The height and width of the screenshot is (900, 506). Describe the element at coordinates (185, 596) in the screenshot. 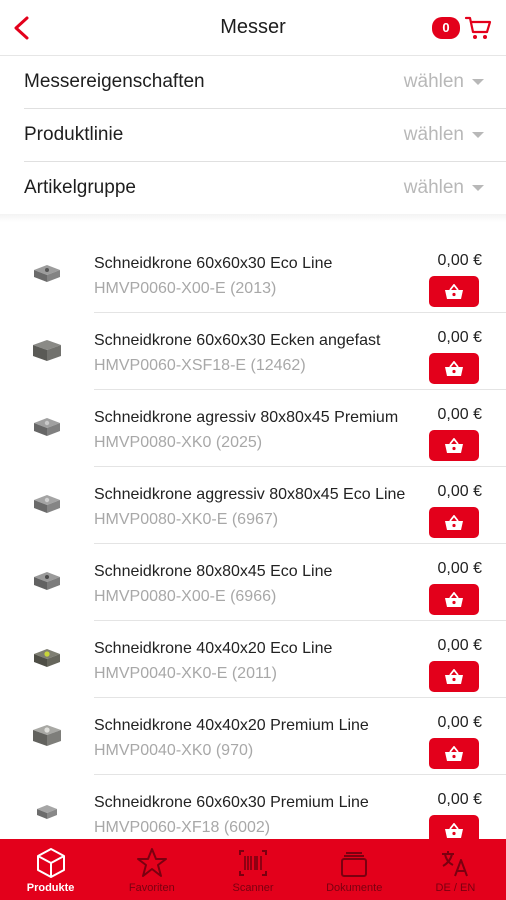

I see `product-code: HMVP0080-X00-E (6966)` at that location.